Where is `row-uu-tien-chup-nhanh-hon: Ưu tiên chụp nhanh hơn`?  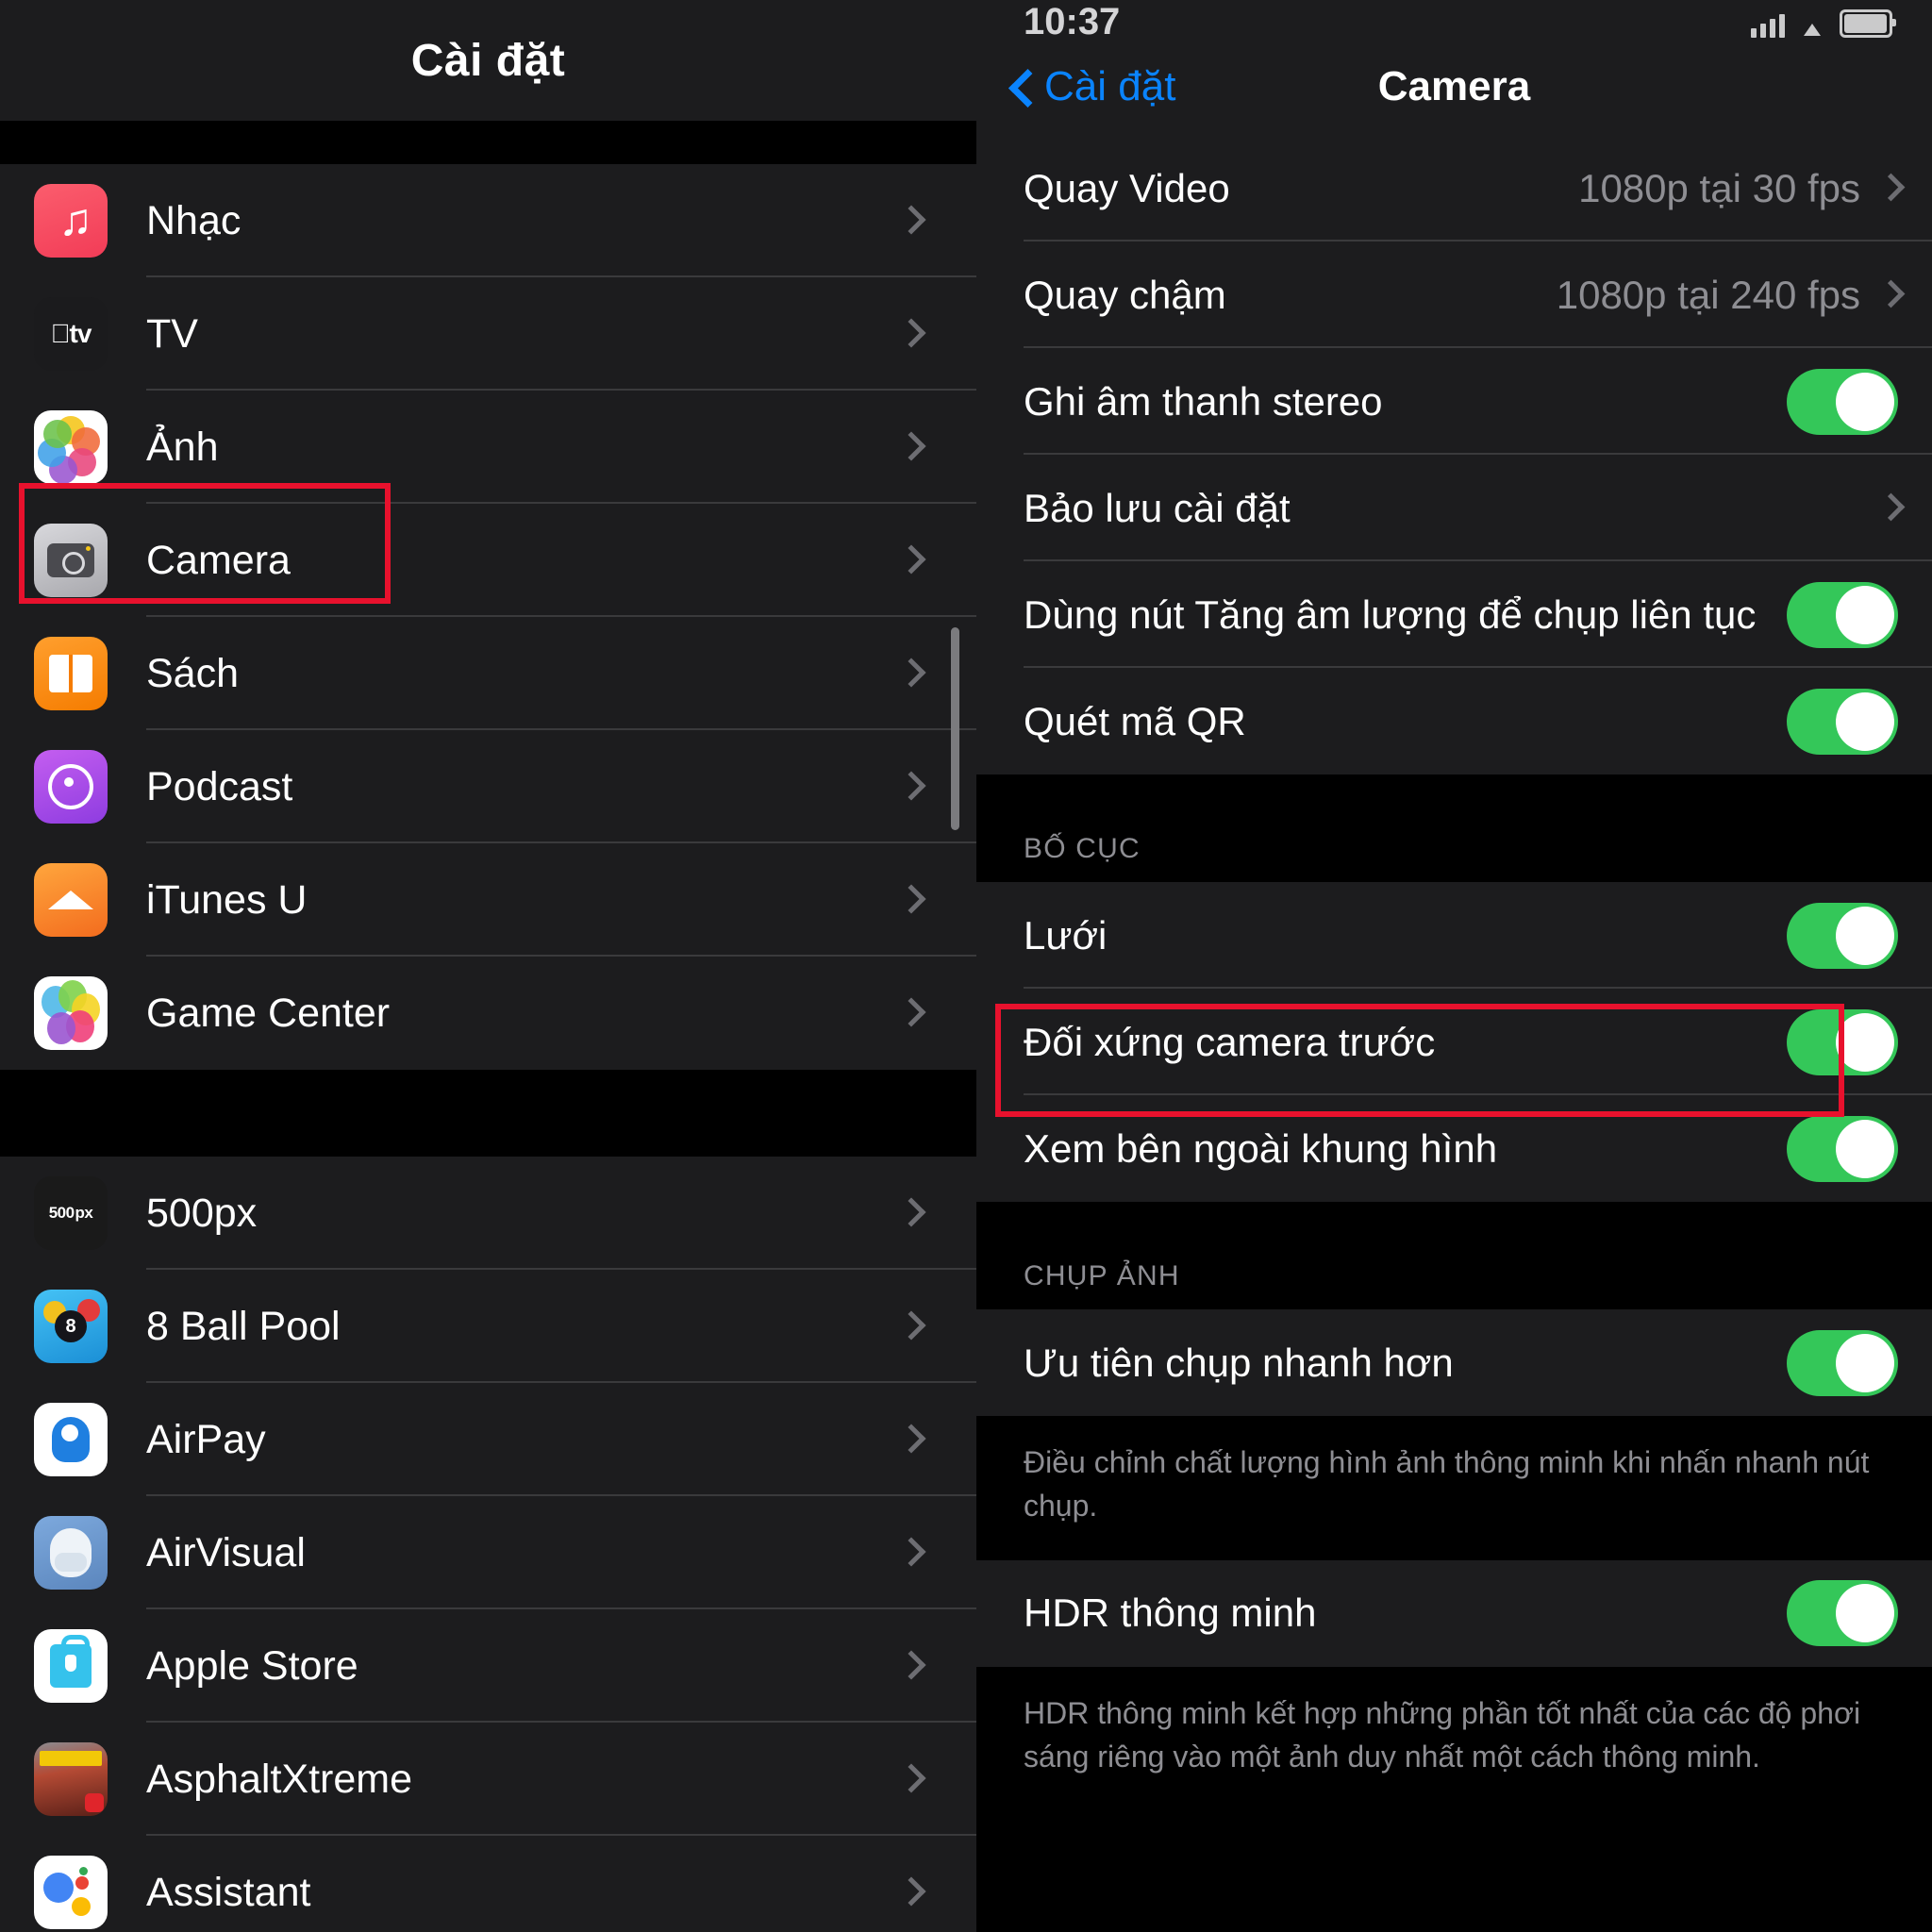 row-uu-tien-chup-nhanh-hon: Ưu tiên chụp nhanh hơn is located at coordinates (1454, 1363).